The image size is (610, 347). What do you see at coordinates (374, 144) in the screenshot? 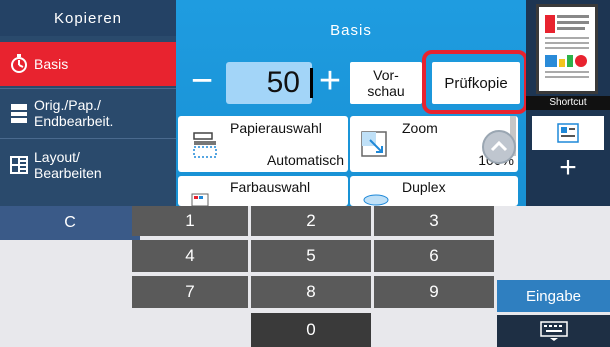
I see `zoom-icon` at bounding box center [374, 144].